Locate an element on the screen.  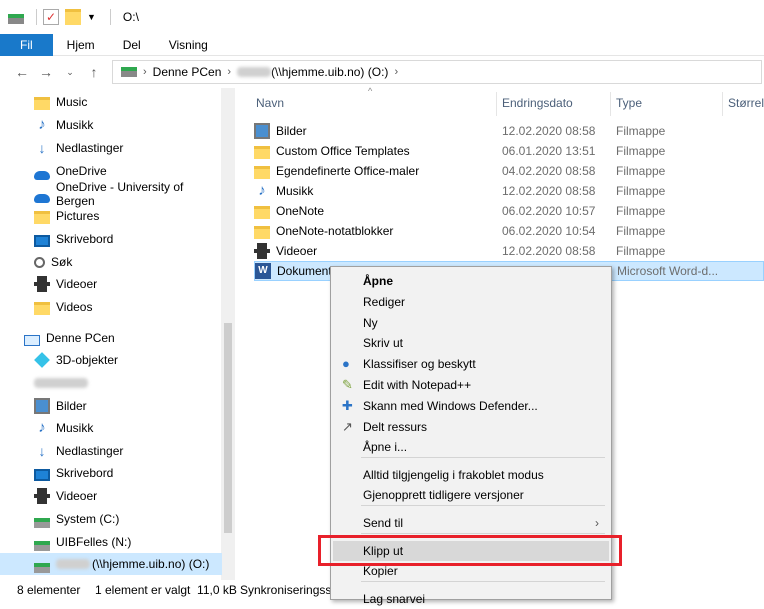
nav-item: OneDrive is located at coordinates (111, 171).